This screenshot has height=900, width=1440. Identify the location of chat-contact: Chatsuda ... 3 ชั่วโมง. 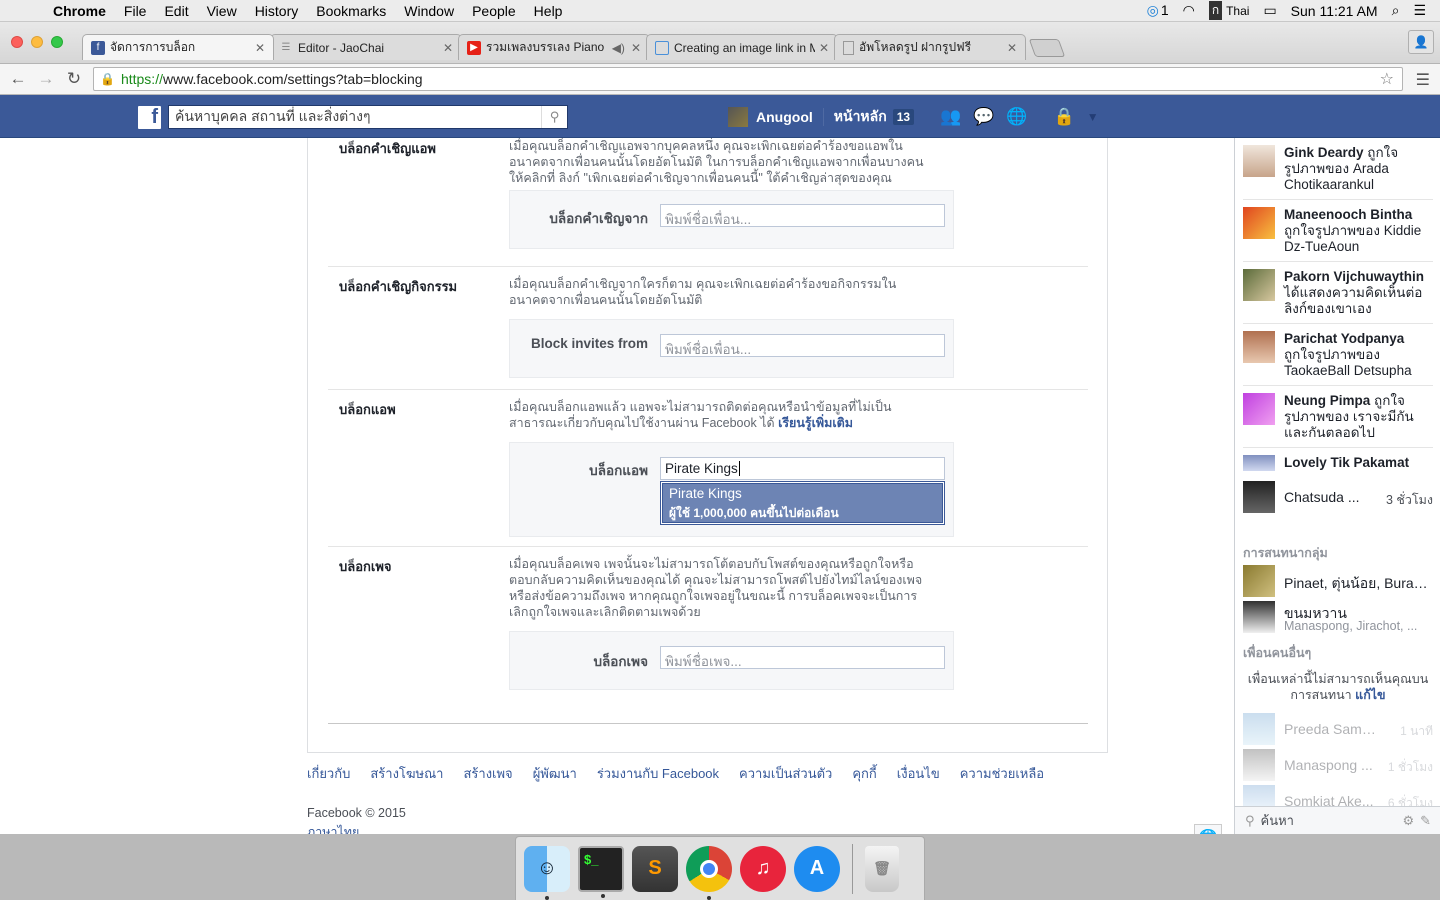
(1338, 497).